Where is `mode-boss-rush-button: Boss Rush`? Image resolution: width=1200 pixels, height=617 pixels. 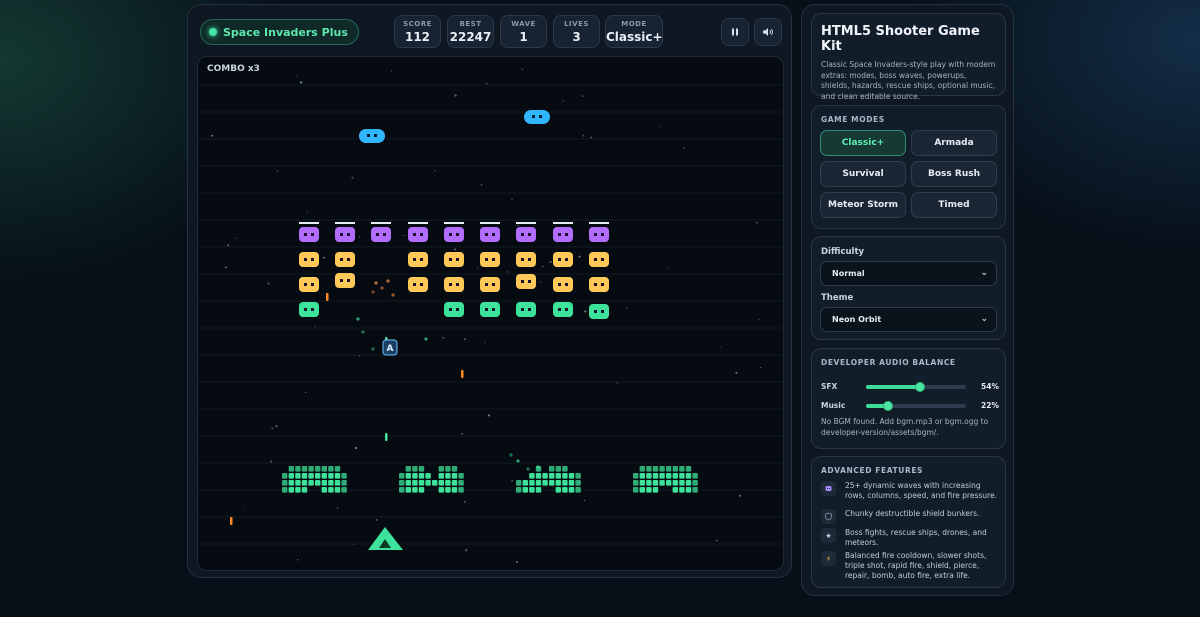
mode-boss-rush-button: Boss Rush is located at coordinates (954, 174).